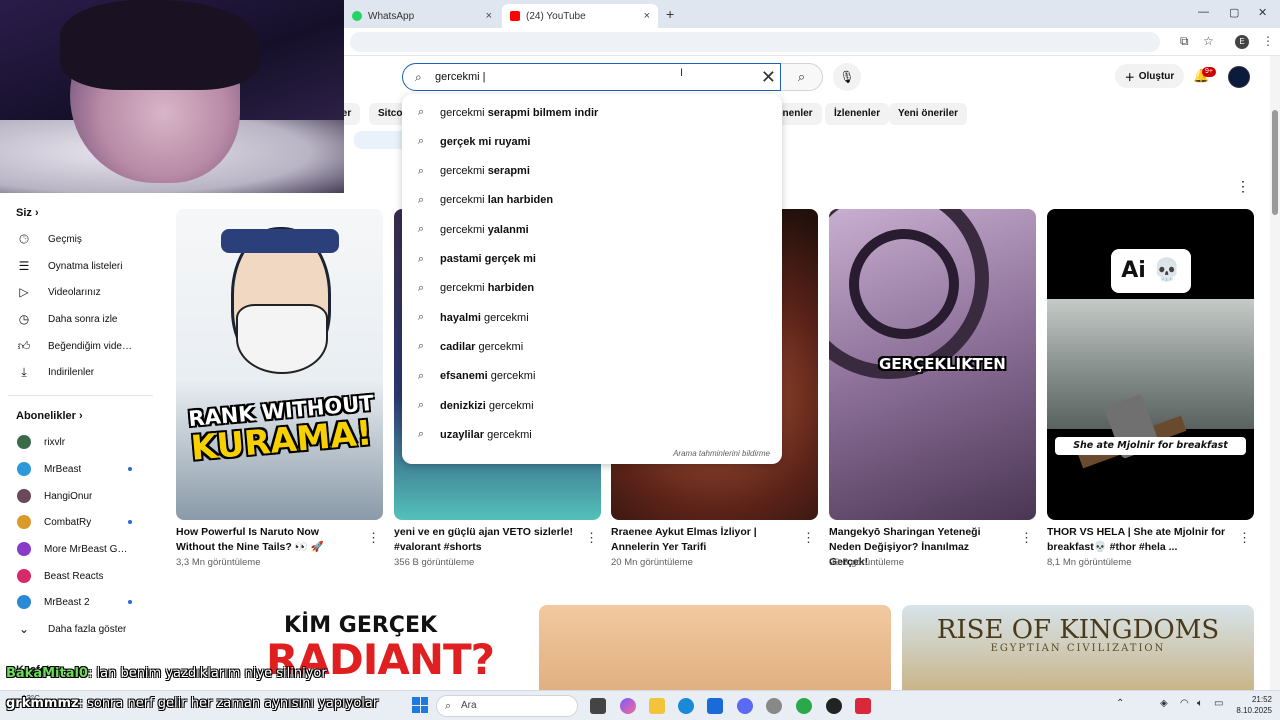 Image resolution: width=1280 pixels, height=720 pixels. What do you see at coordinates (75, 496) in the screenshot?
I see `sidebar-sub-hangionur: HangiOnur` at bounding box center [75, 496].